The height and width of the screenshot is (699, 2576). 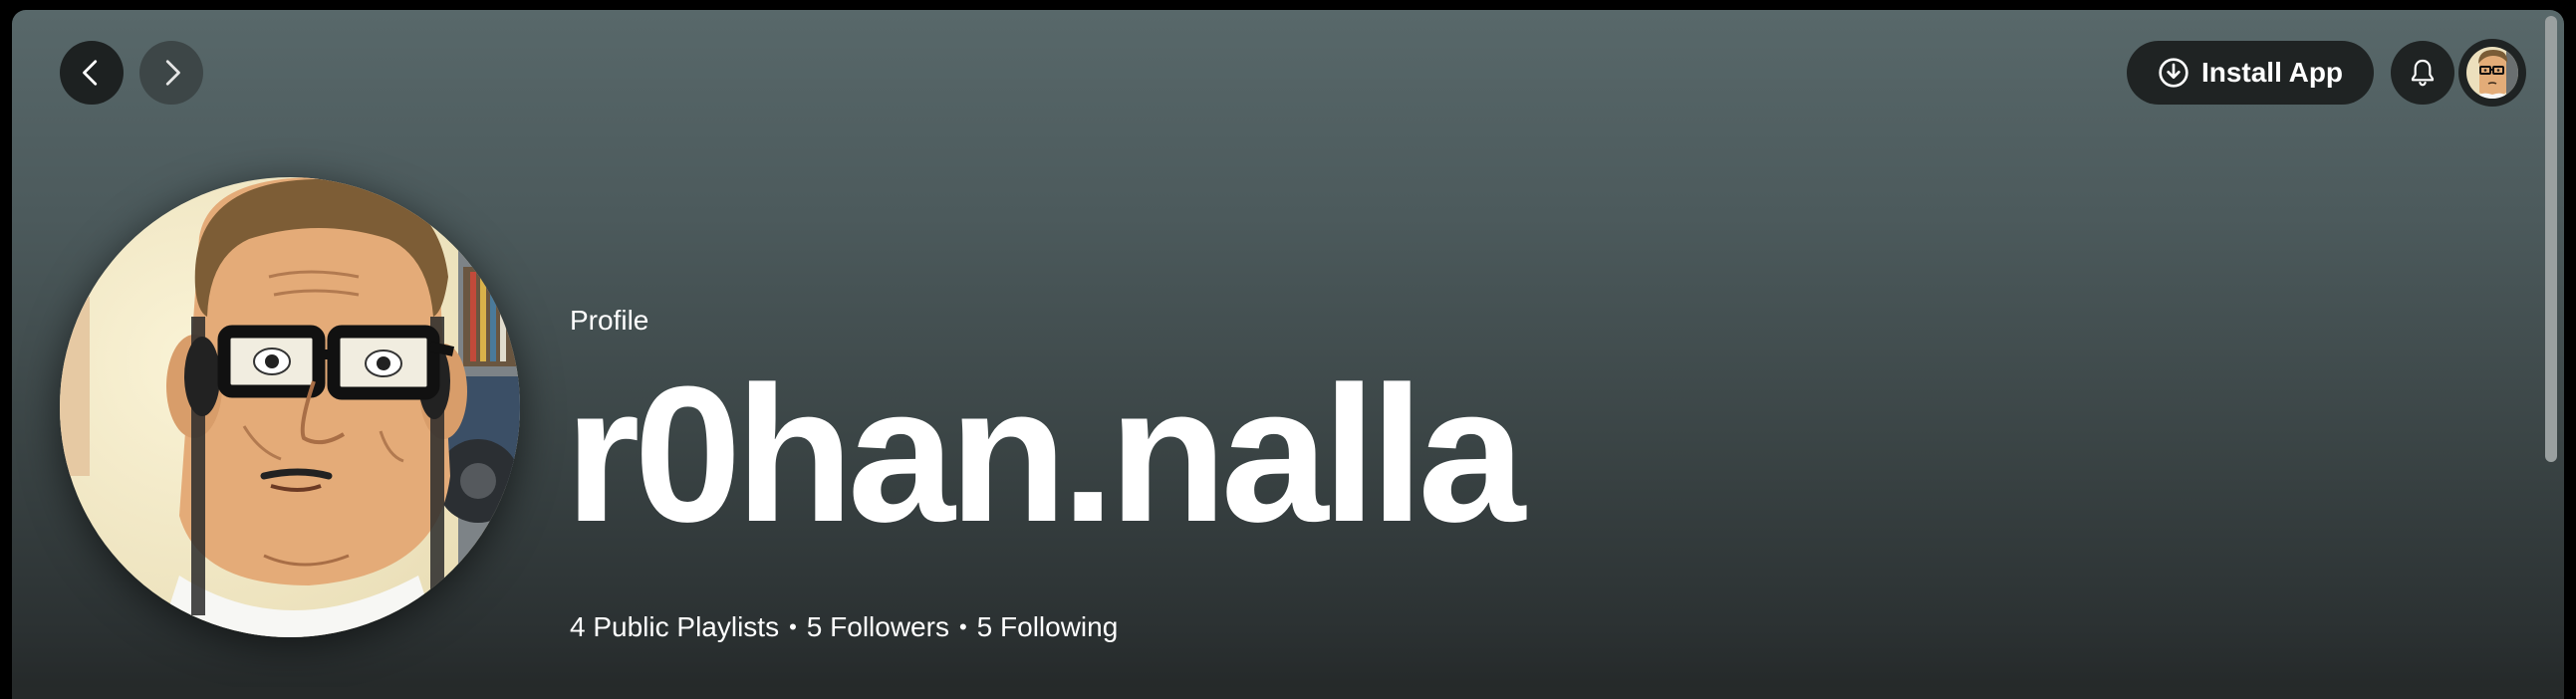 I want to click on chevron-right-icon, so click(x=172, y=73).